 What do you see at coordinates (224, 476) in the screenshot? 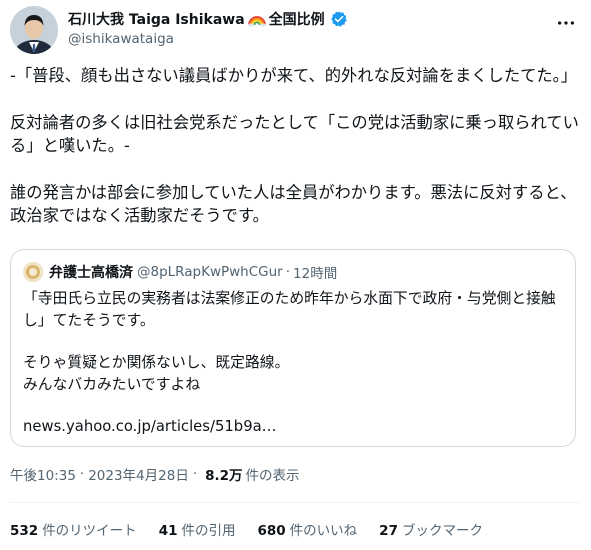
I see `views-count: 8.2万` at bounding box center [224, 476].